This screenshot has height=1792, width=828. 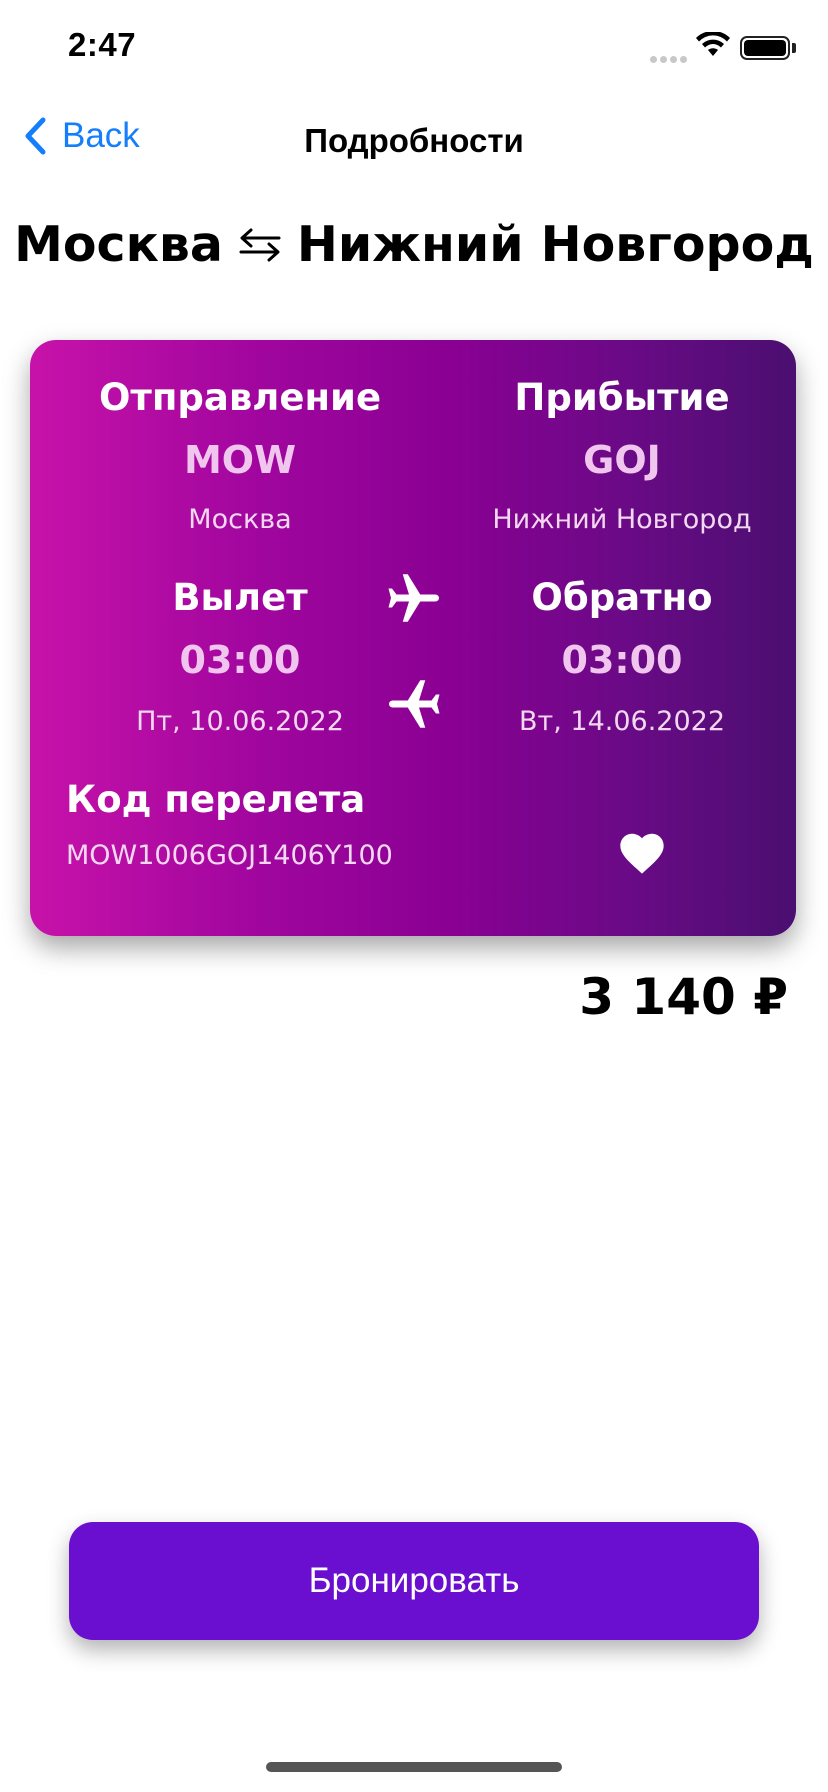 What do you see at coordinates (240, 721) in the screenshot?
I see `outbound-date: Пт, 10.06.2022` at bounding box center [240, 721].